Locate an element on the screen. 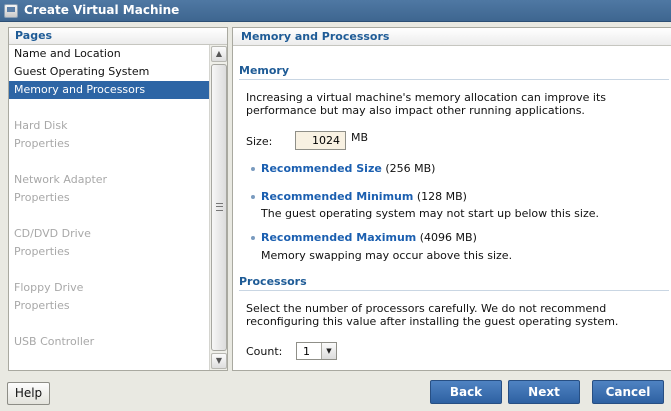  pages-scrollbar: ▲ ▼ is located at coordinates (218, 207).